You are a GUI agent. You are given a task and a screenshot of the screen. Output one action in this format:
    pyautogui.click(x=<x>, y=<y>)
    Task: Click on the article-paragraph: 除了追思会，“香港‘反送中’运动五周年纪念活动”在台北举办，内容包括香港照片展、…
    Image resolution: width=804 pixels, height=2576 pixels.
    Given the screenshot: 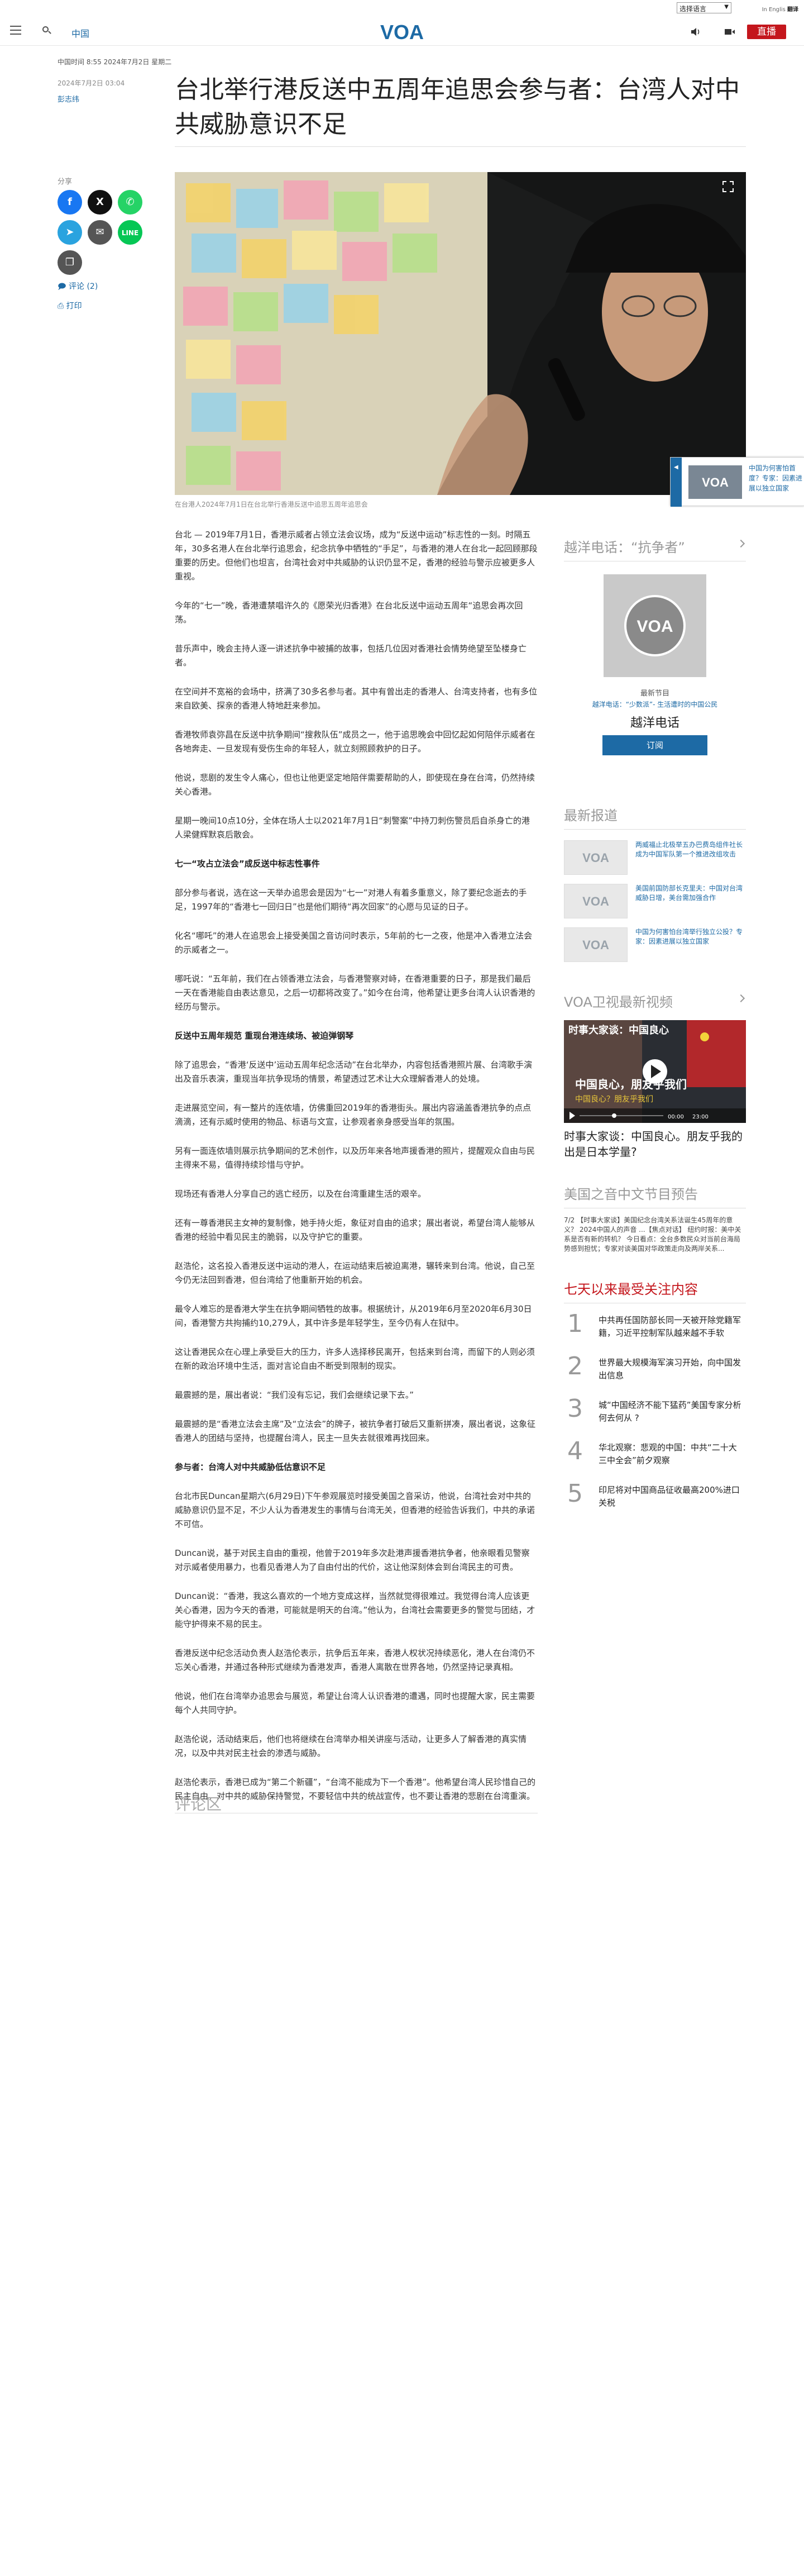 What is the action you would take?
    pyautogui.click(x=354, y=1072)
    